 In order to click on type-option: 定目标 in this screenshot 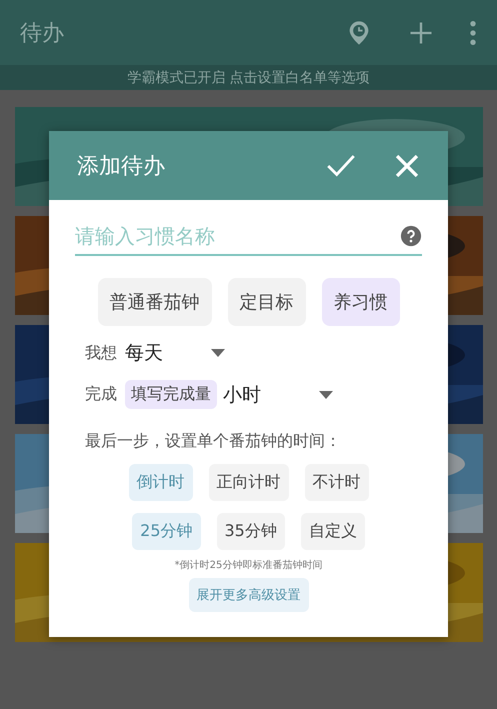, I will do `click(267, 302)`.